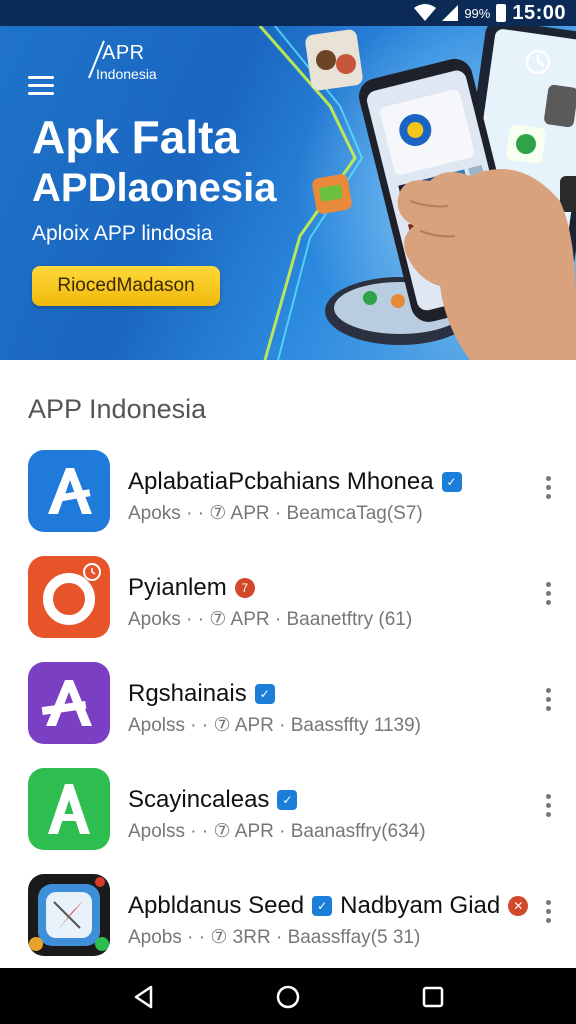 The image size is (576, 1024). Describe the element at coordinates (126, 286) in the screenshot. I see `banner-cta-button: RiocedMadason` at that location.